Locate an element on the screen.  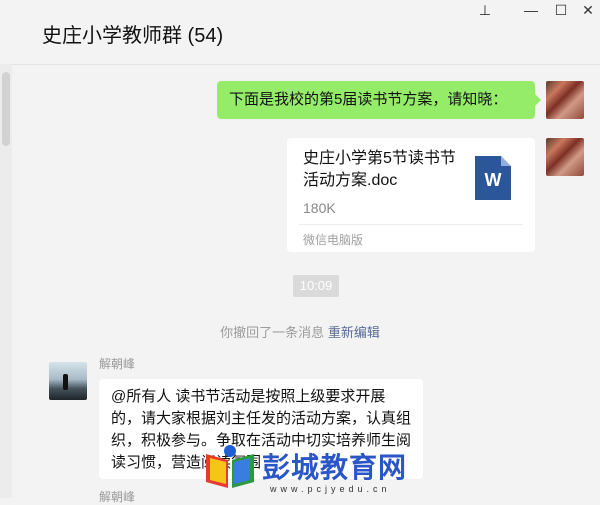
sender-name: 解朝峰 is located at coordinates (117, 364).